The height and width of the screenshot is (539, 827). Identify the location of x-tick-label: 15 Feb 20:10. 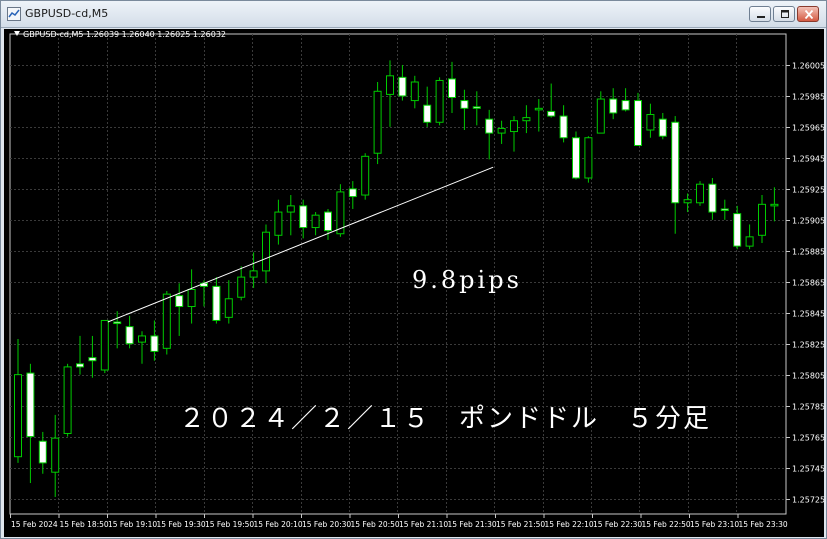
(278, 524).